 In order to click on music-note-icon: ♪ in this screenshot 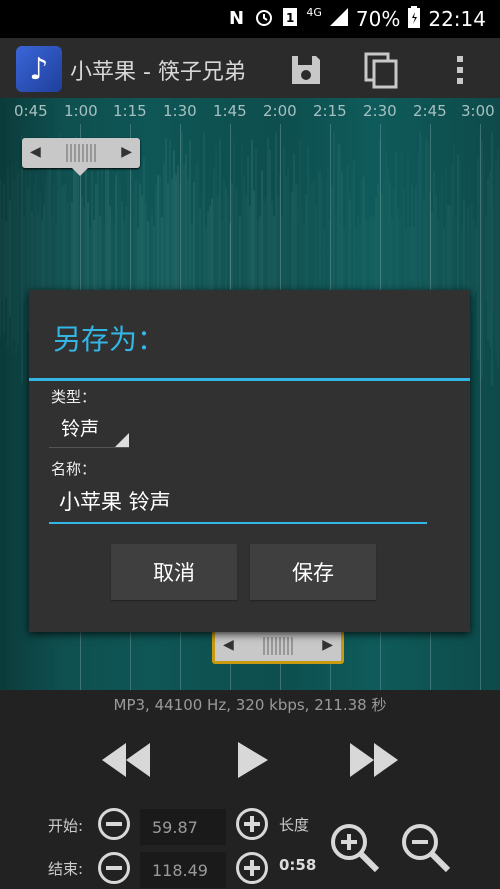, I will do `click(39, 69)`.